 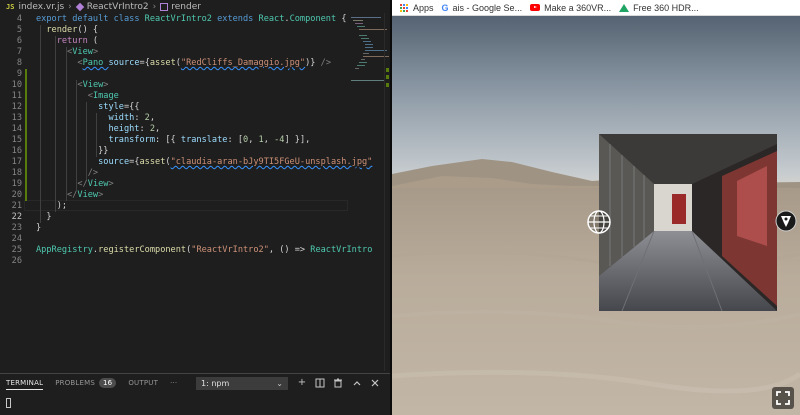 I want to click on code-token: />, so click(x=326, y=63).